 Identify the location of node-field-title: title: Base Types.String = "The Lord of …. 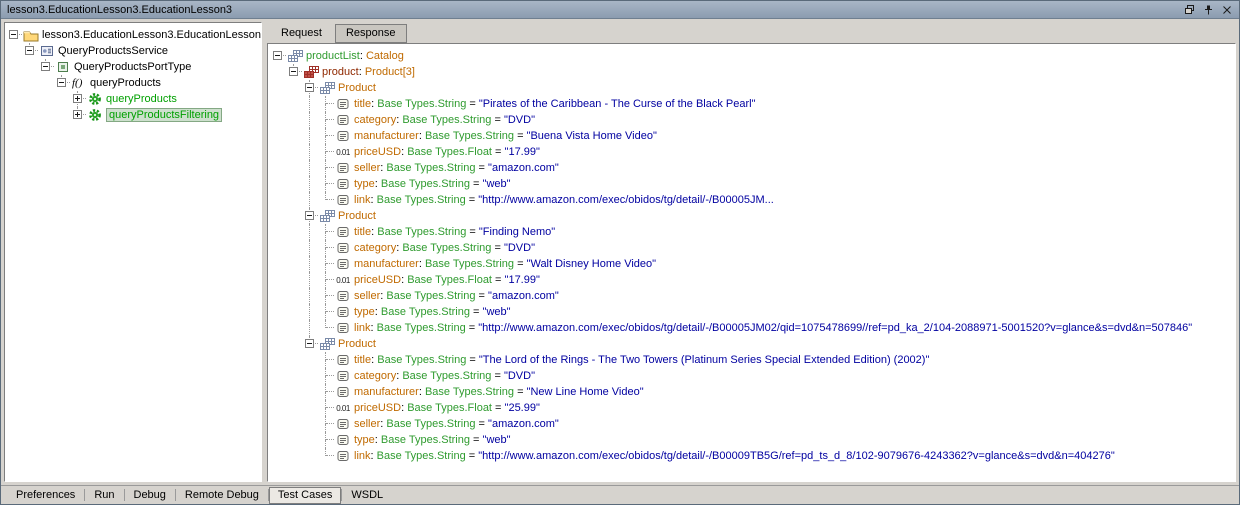
(751, 360).